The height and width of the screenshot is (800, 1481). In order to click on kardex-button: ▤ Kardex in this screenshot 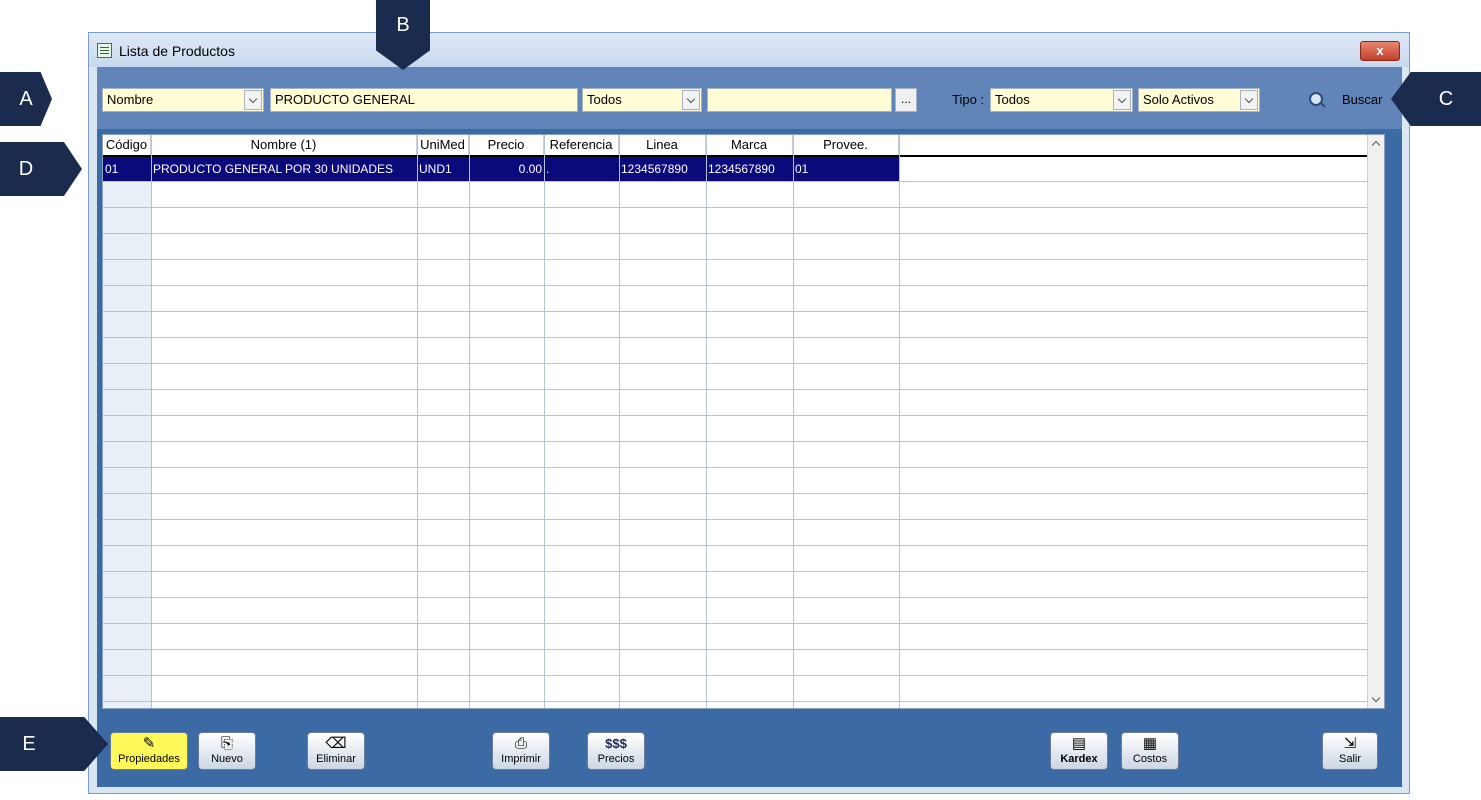, I will do `click(1079, 751)`.